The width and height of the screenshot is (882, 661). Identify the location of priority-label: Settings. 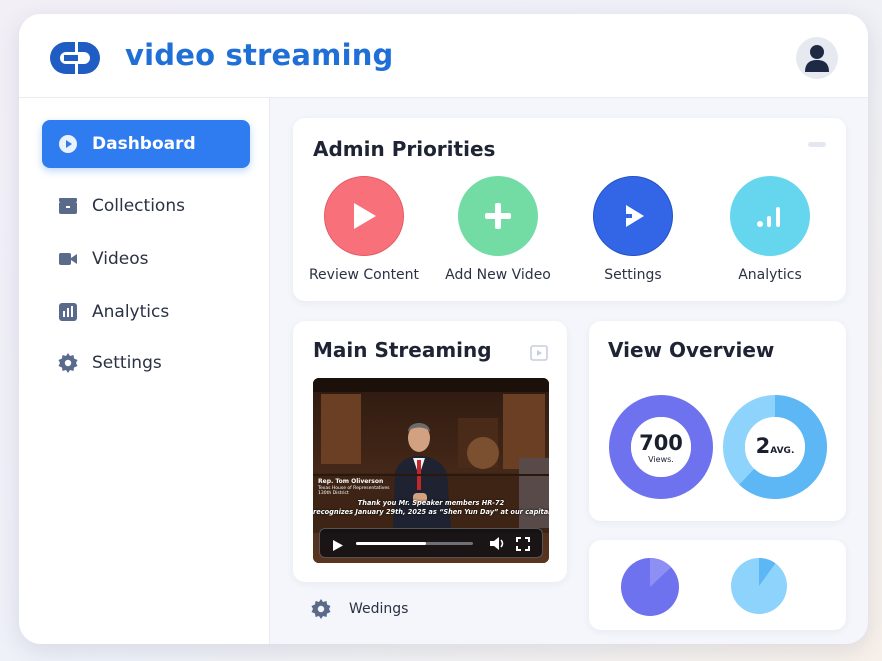
(633, 275).